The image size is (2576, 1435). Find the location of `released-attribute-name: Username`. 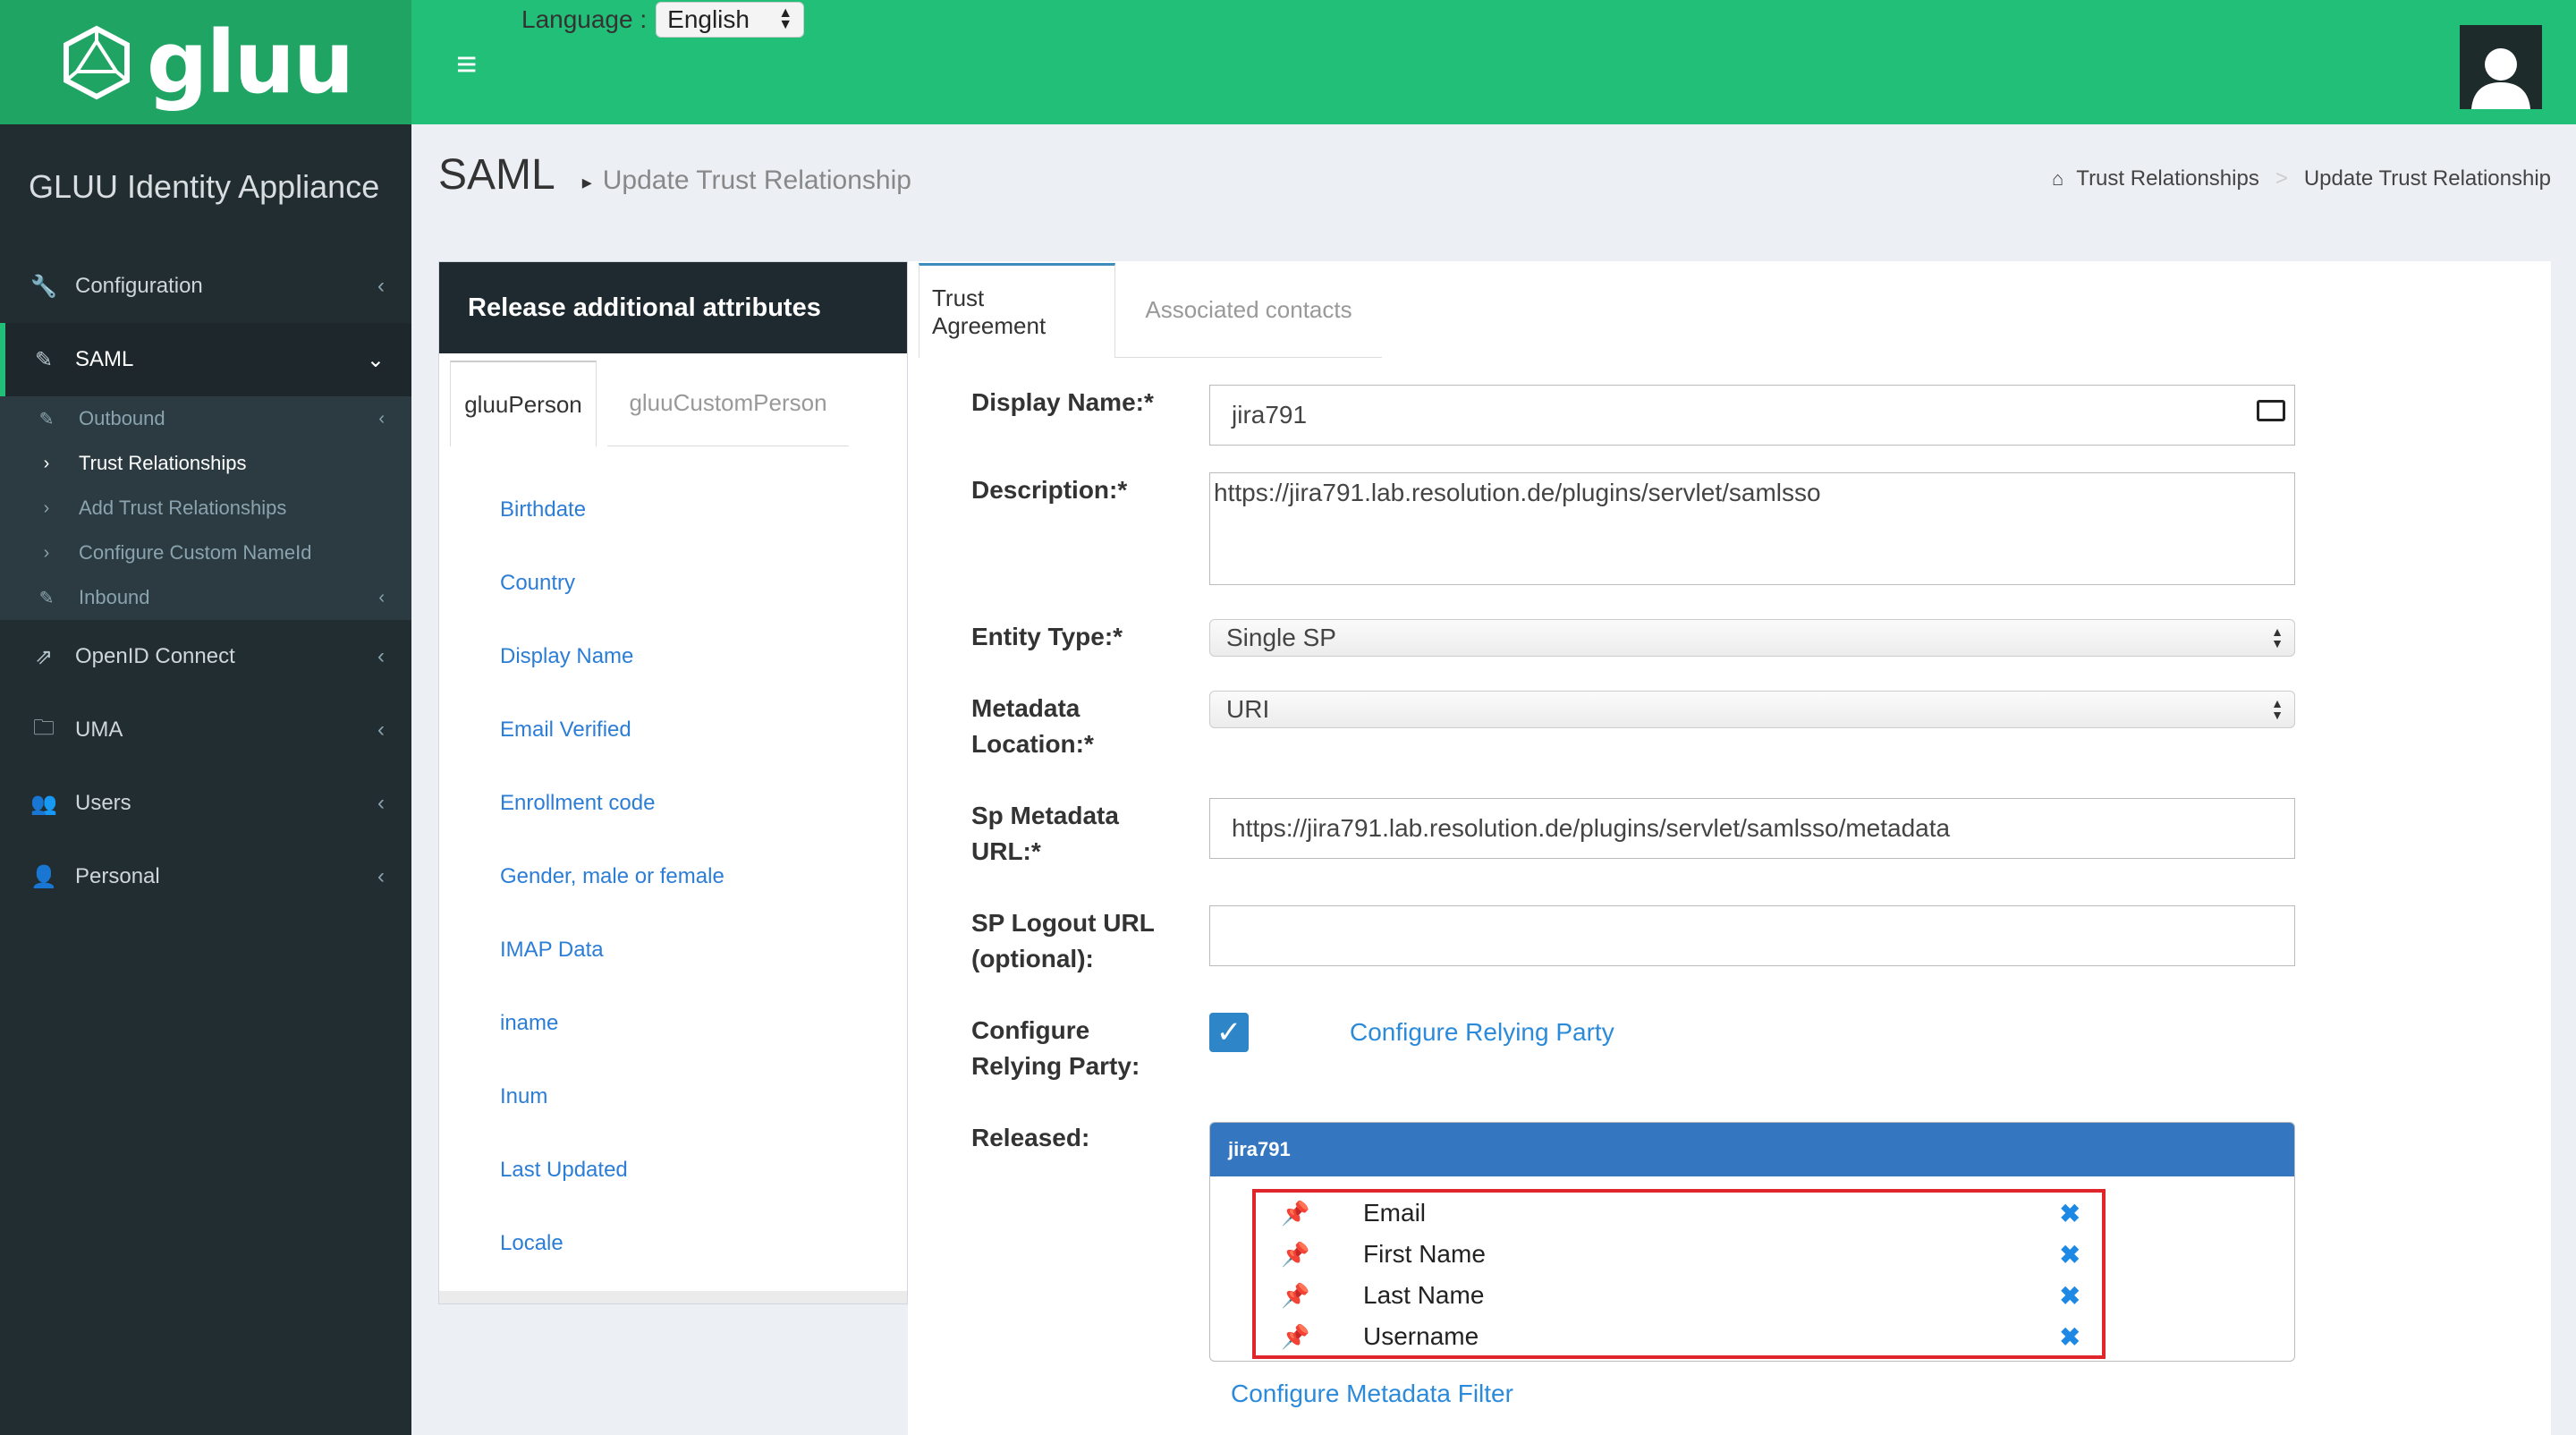

released-attribute-name: Username is located at coordinates (1421, 1336).